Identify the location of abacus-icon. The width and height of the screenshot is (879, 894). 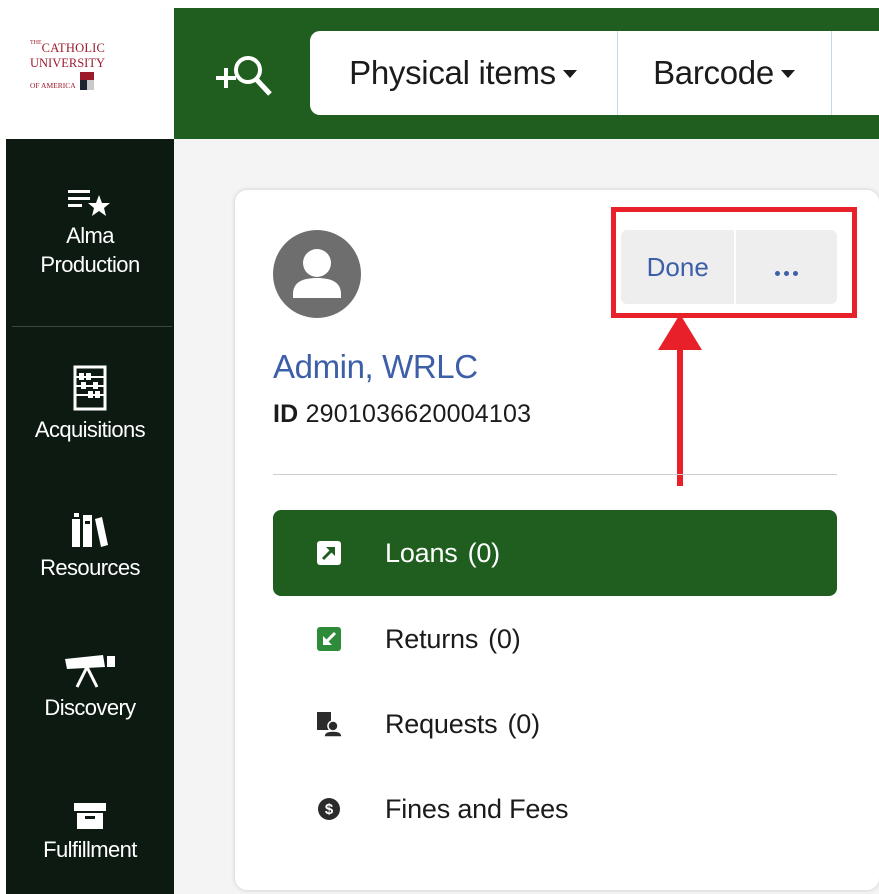
(90, 388).